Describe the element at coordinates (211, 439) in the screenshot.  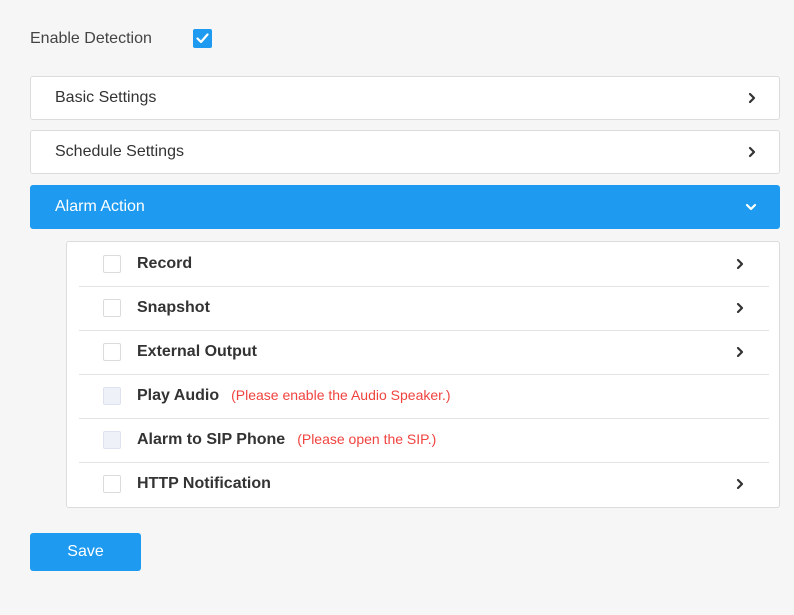
I see `sip-phone-label: Alarm to SIP Phone` at that location.